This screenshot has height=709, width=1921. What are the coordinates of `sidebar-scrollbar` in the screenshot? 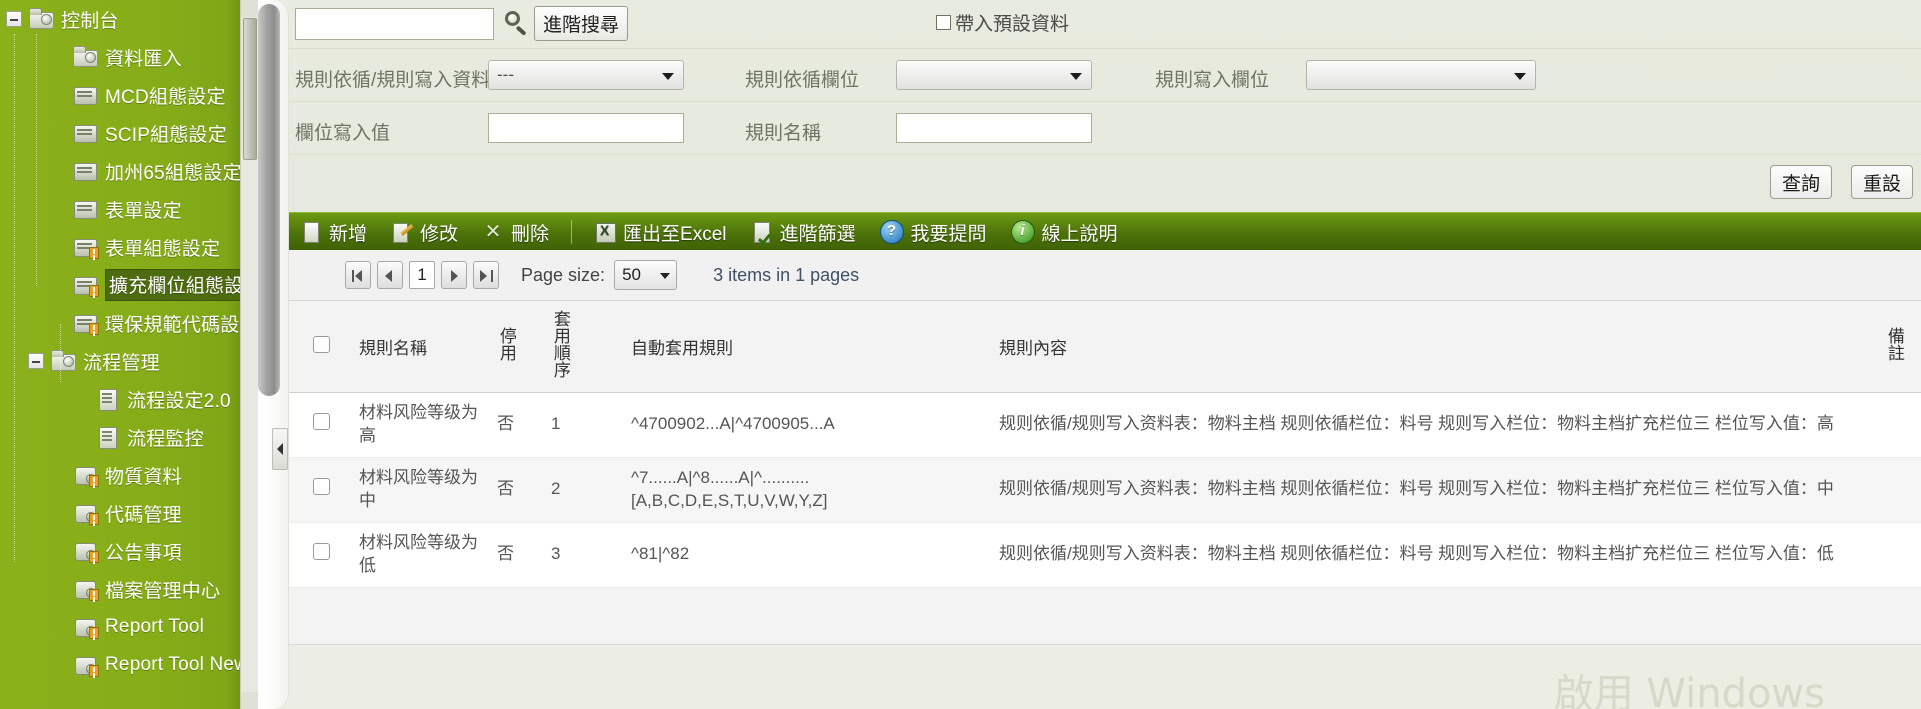 It's located at (249, 354).